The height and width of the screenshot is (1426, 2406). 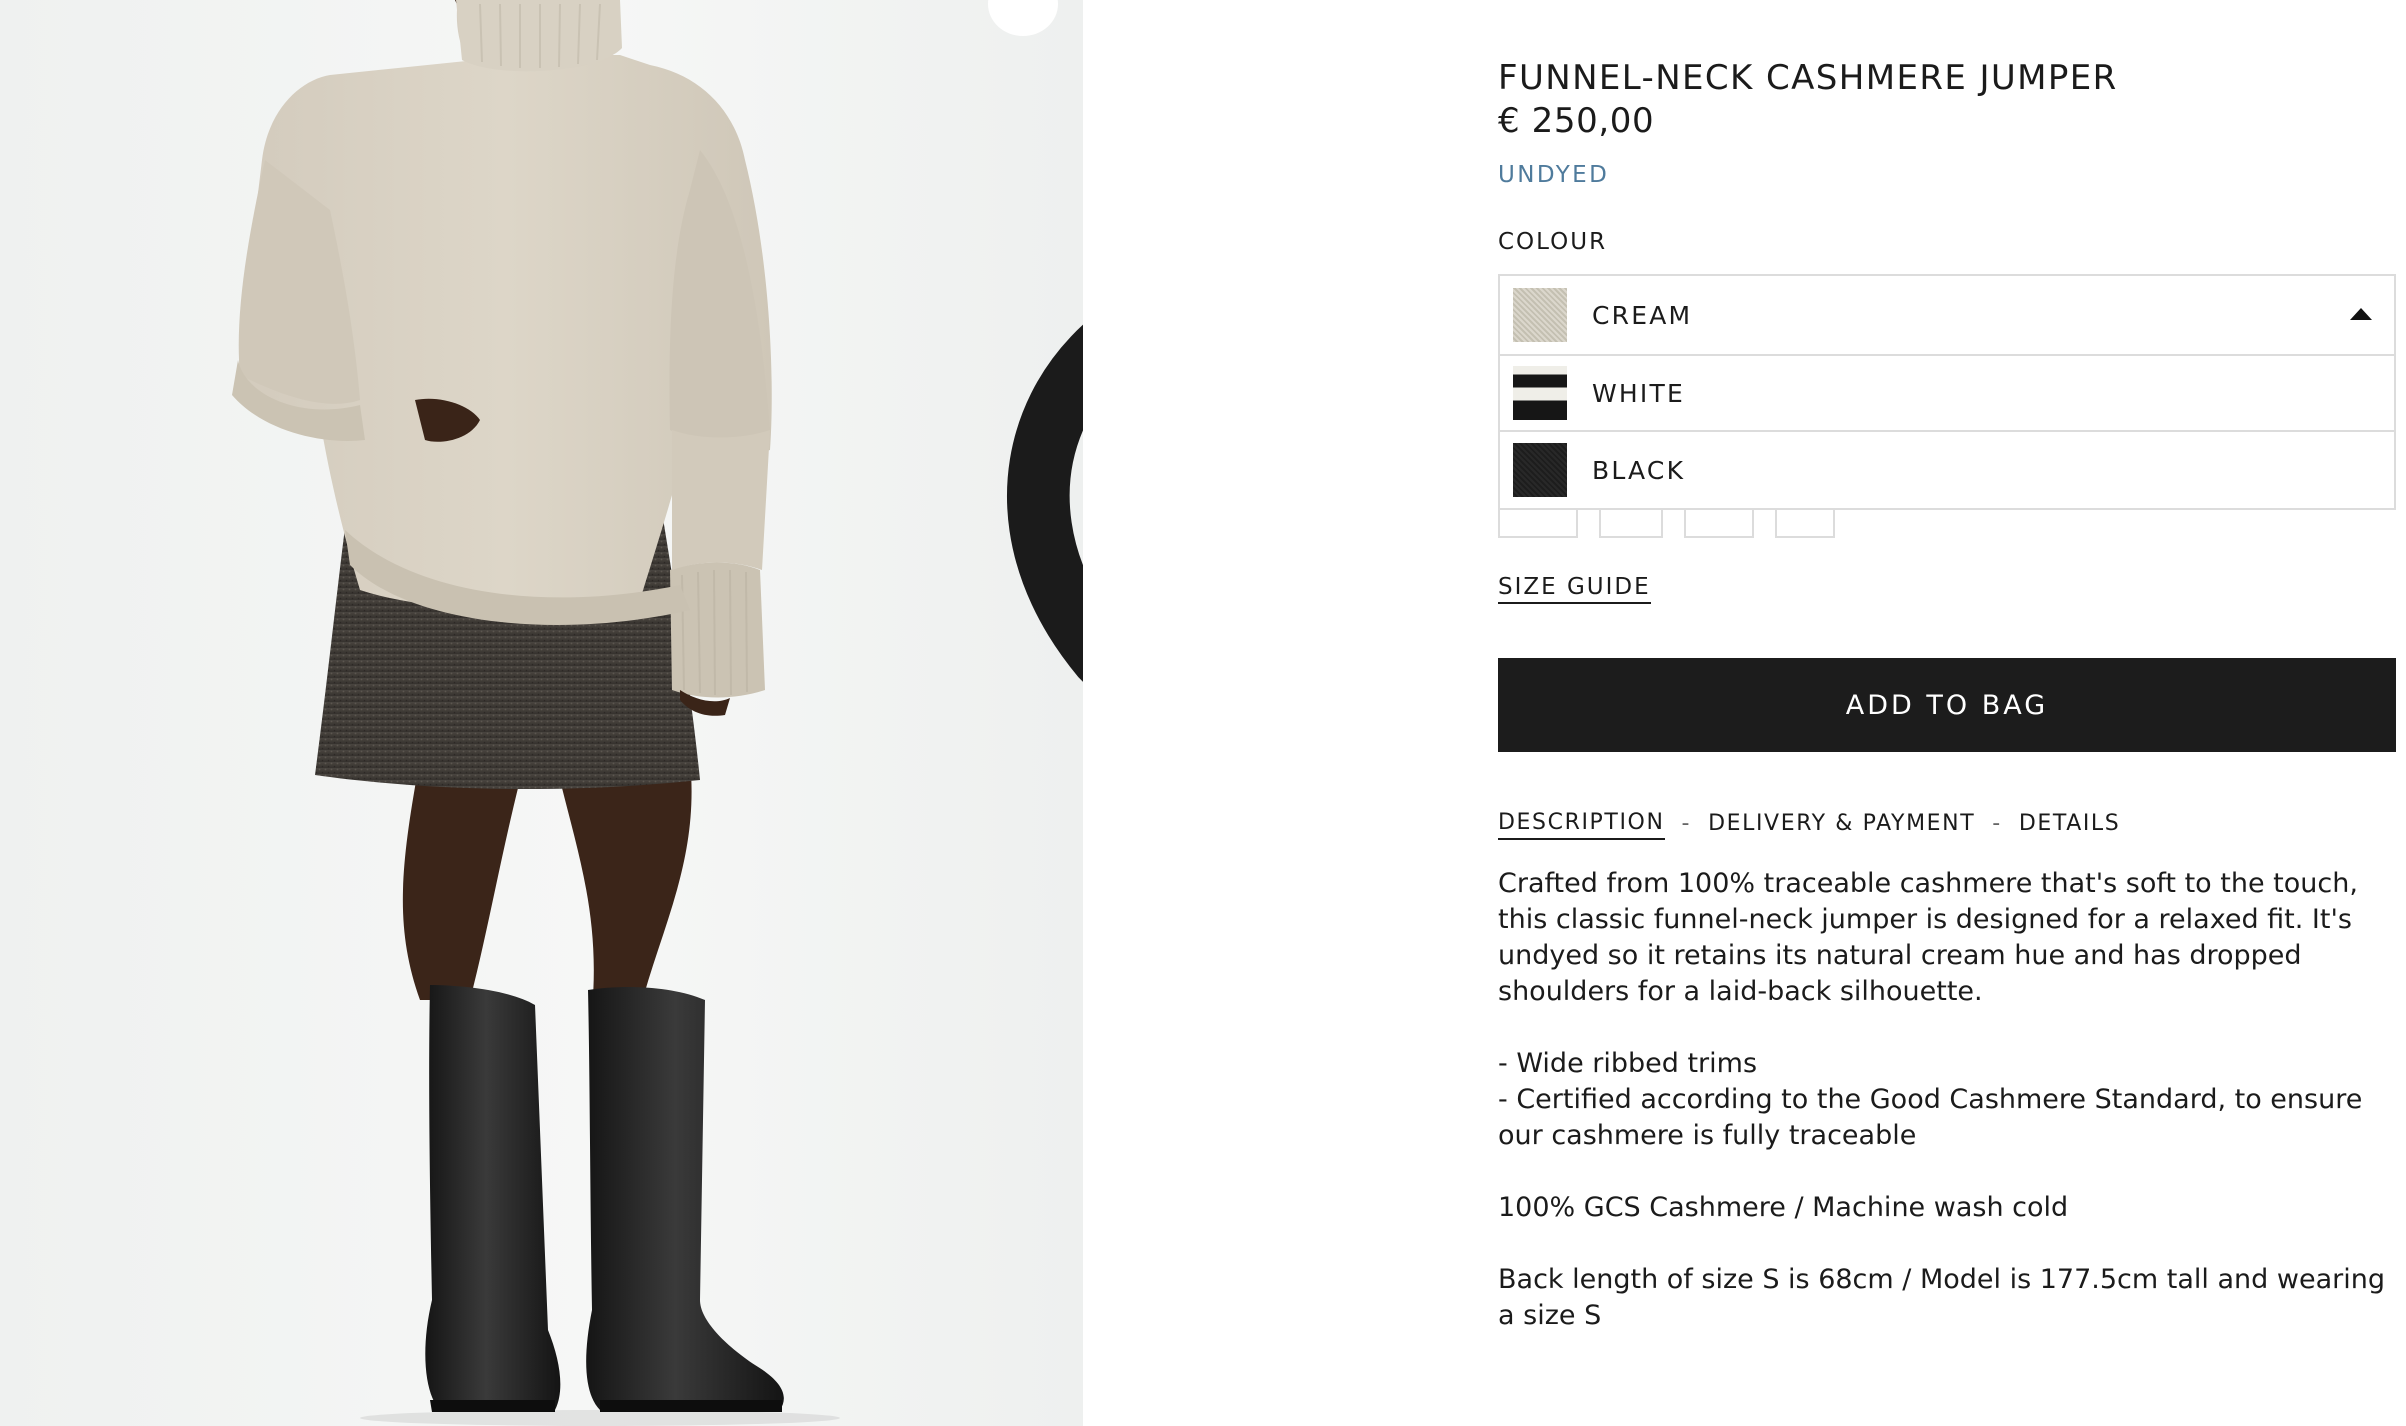 What do you see at coordinates (1841, 825) in the screenshot?
I see `tab-delivery-payment: DELIVERY & PAYMENT` at bounding box center [1841, 825].